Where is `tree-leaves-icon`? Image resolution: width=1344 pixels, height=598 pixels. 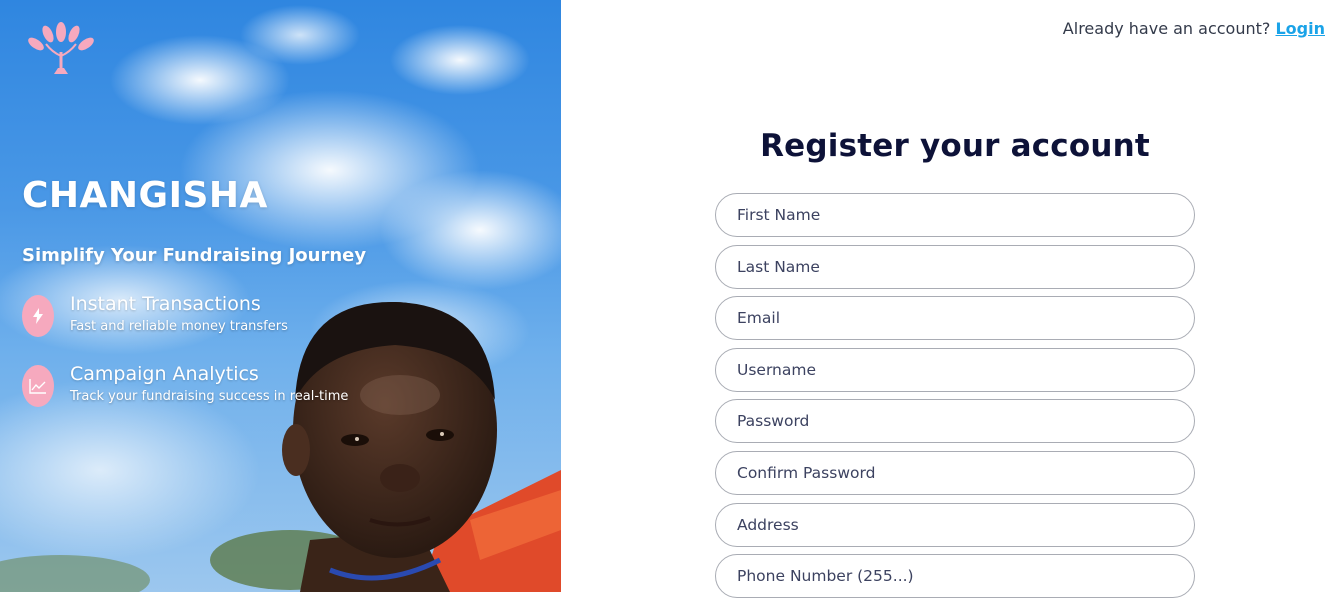
tree-leaves-icon is located at coordinates (61, 48).